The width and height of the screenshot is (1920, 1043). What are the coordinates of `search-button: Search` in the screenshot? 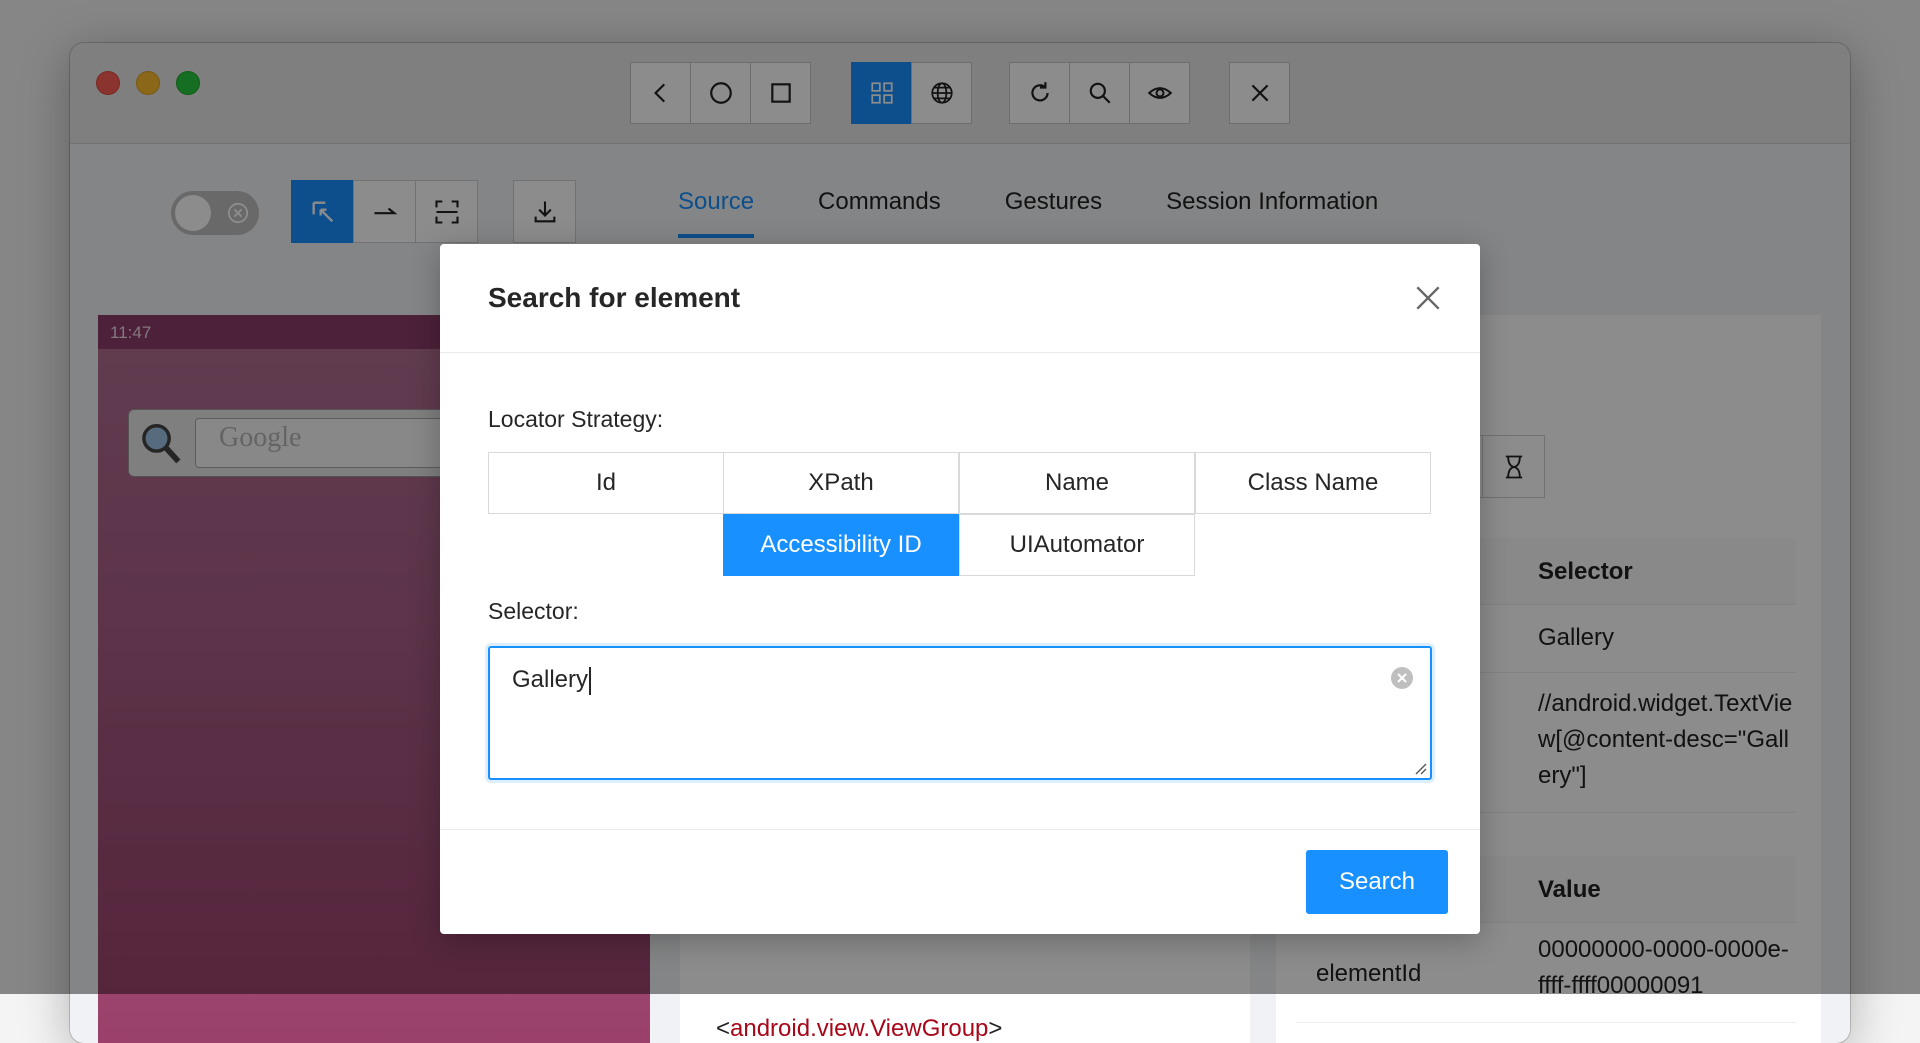 It's located at (1377, 882).